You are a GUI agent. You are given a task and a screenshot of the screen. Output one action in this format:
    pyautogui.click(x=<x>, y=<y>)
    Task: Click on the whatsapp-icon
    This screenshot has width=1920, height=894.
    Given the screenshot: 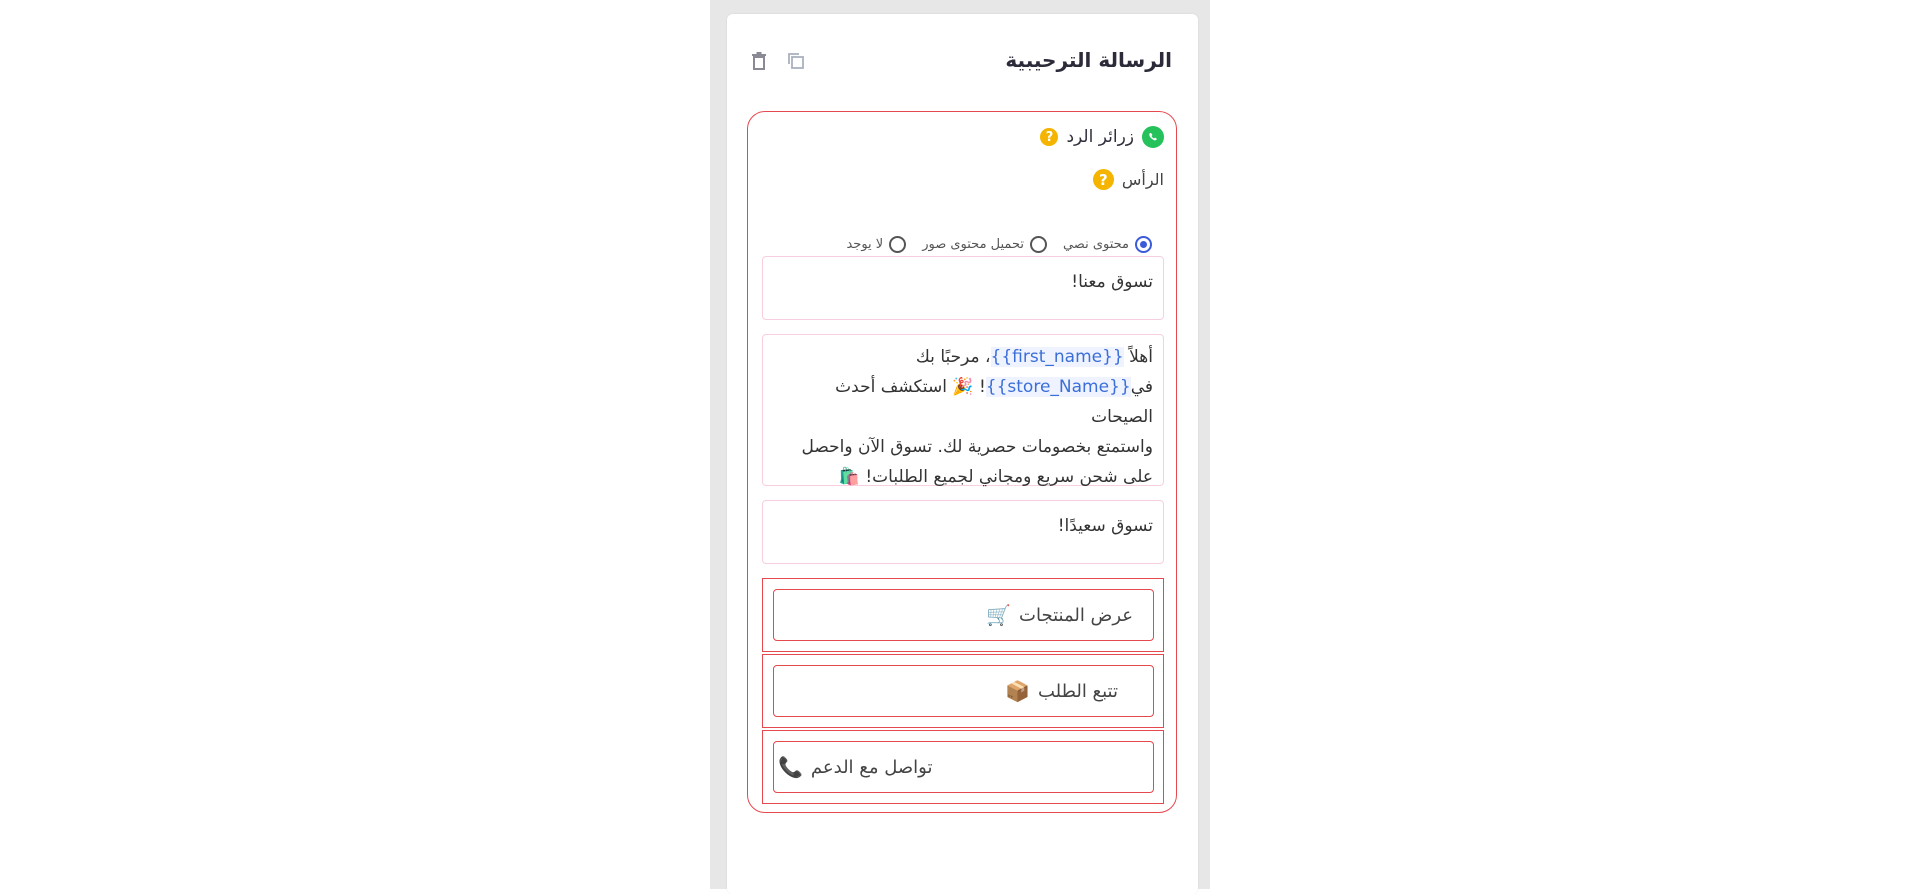 What is the action you would take?
    pyautogui.click(x=1153, y=137)
    